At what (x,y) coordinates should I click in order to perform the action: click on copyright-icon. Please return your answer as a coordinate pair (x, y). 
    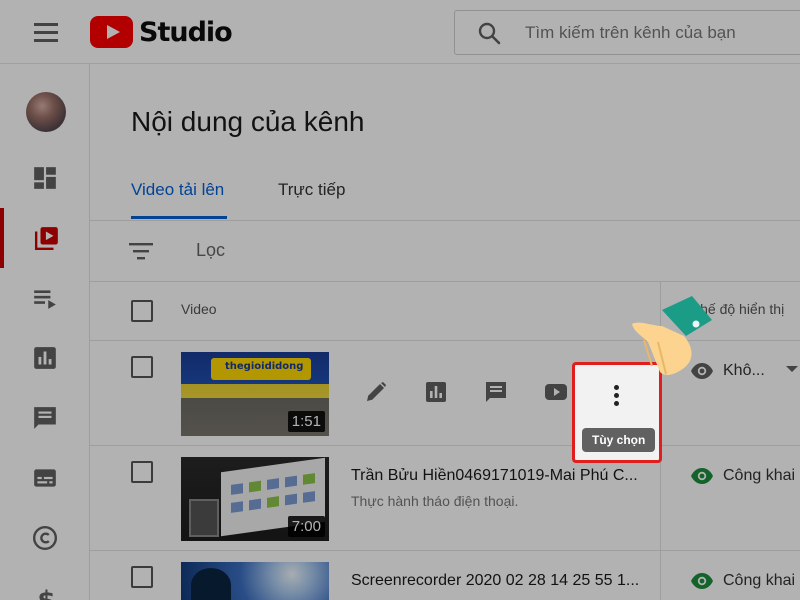
    Looking at the image, I should click on (45, 538).